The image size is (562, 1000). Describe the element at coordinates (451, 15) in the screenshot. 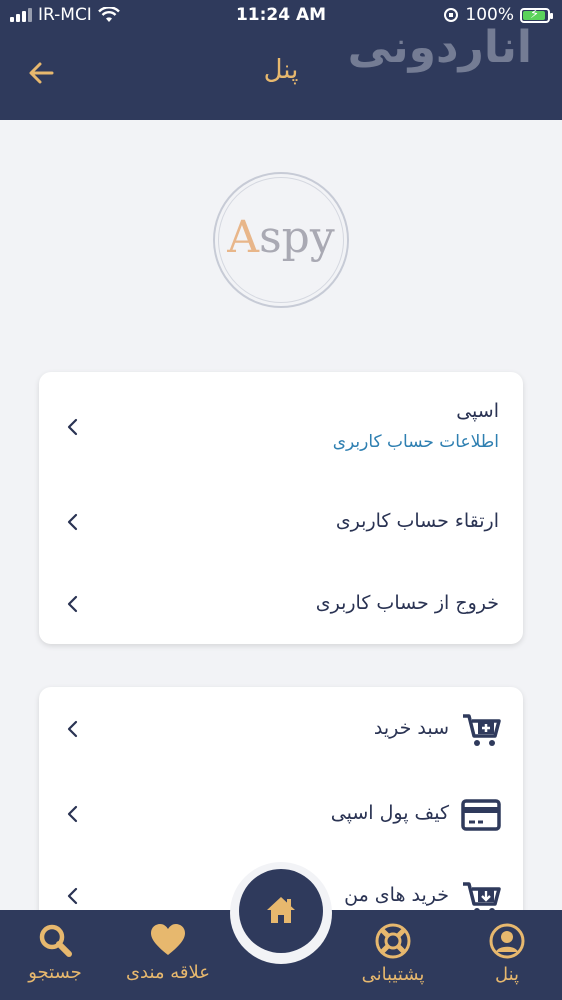

I see `orientation-lock-icon` at that location.